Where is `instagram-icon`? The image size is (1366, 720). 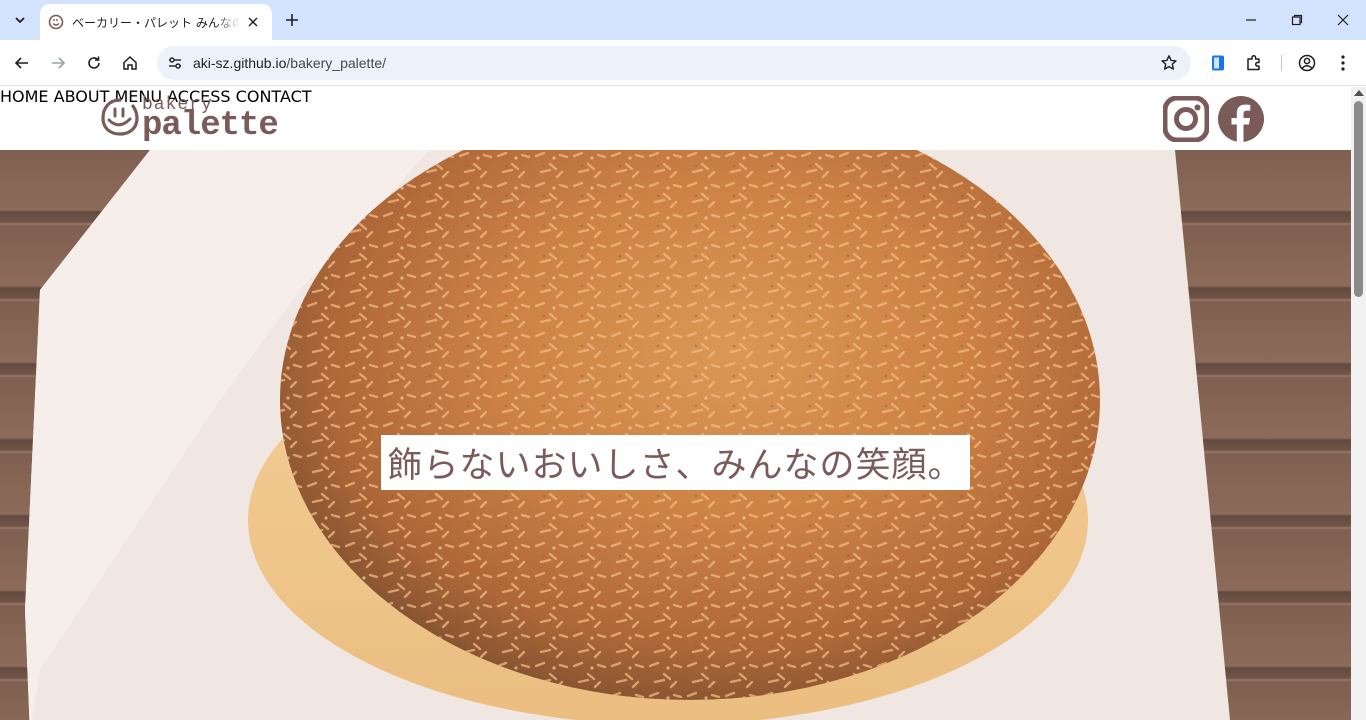 instagram-icon is located at coordinates (1186, 119).